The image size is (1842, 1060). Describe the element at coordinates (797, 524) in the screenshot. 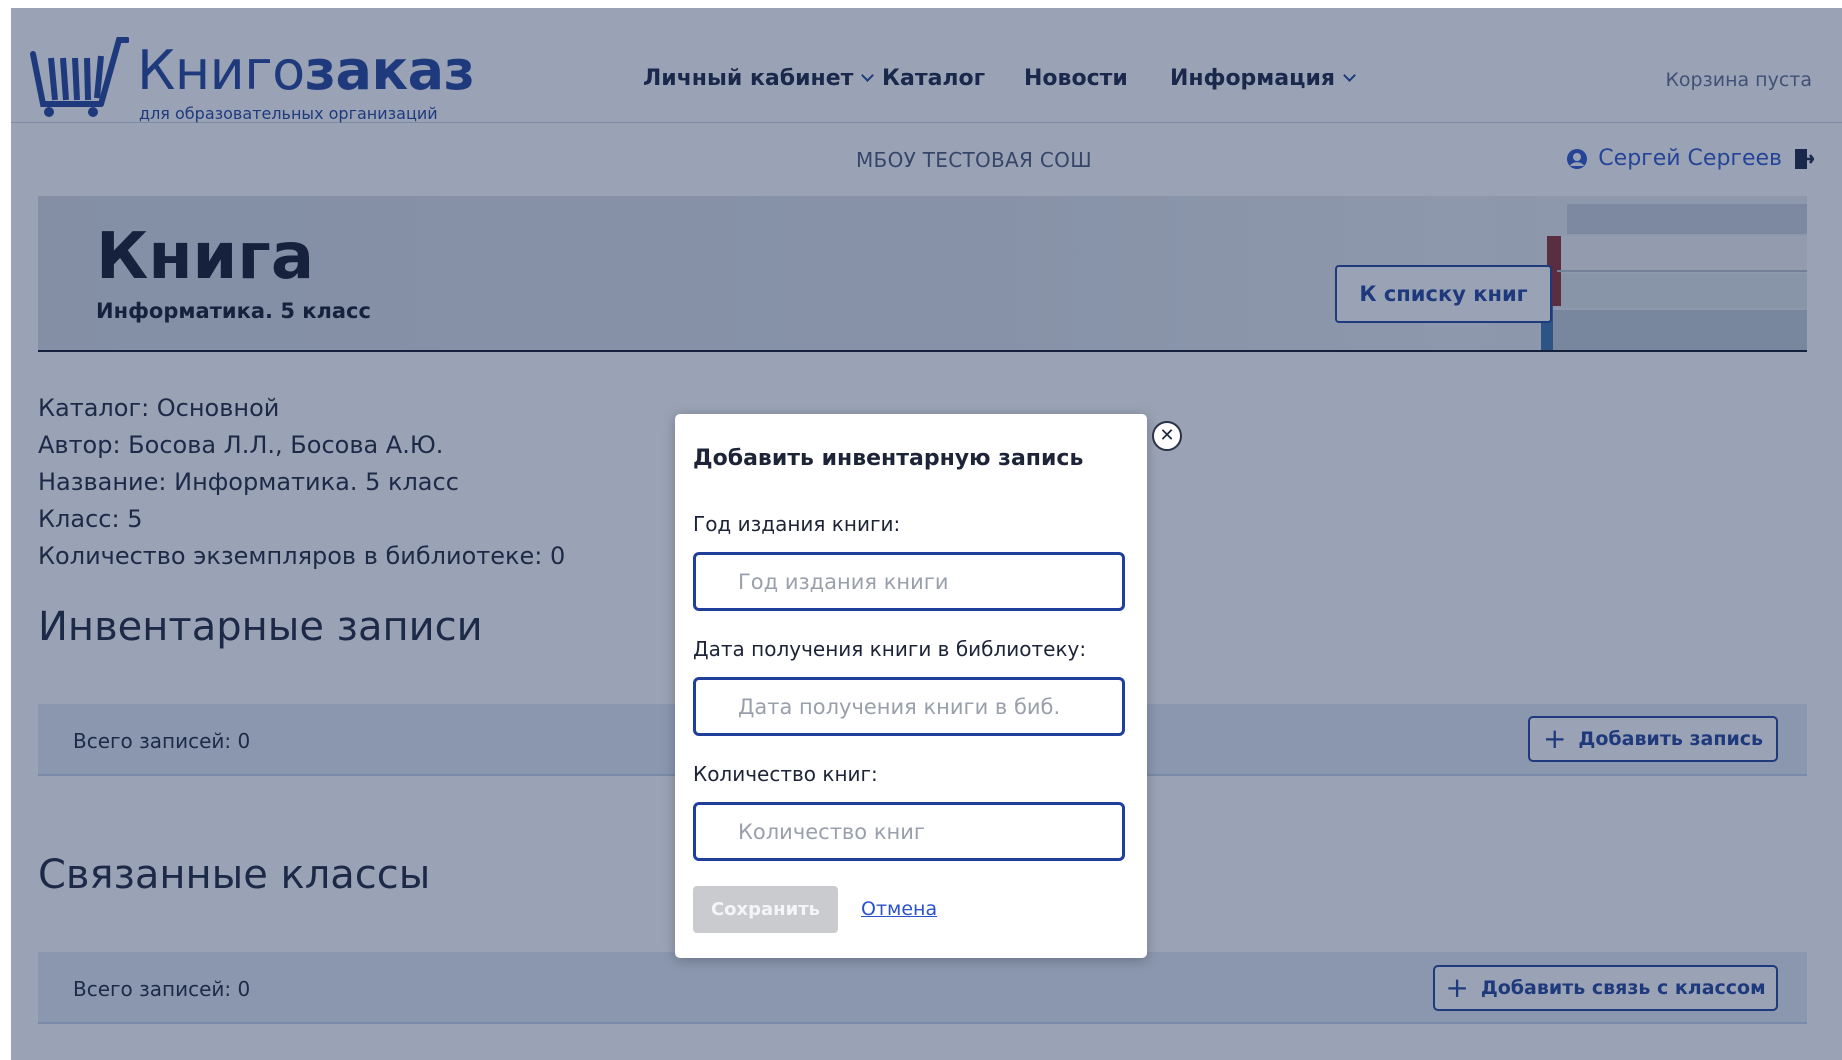

I see `year-label: Год издания книги:` at that location.